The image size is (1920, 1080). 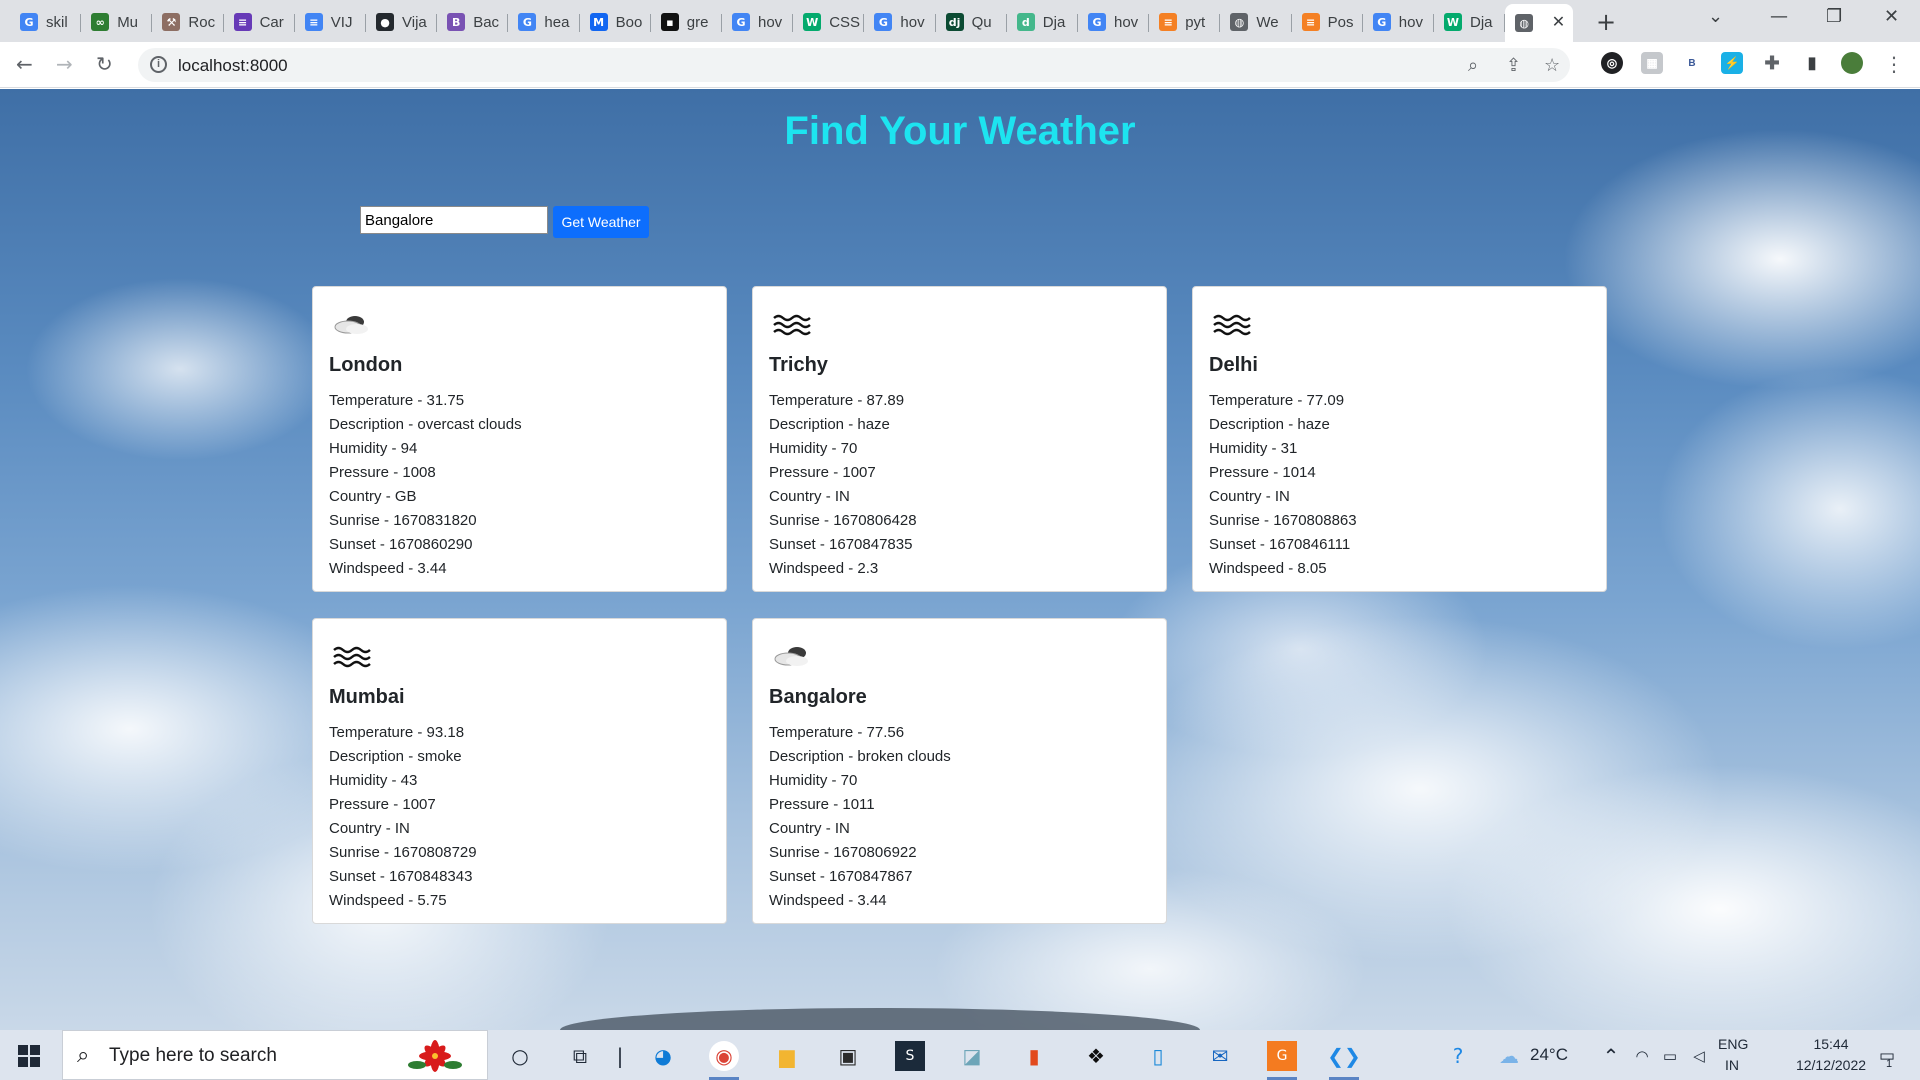 I want to click on minimize-button: —, so click(x=1779, y=16).